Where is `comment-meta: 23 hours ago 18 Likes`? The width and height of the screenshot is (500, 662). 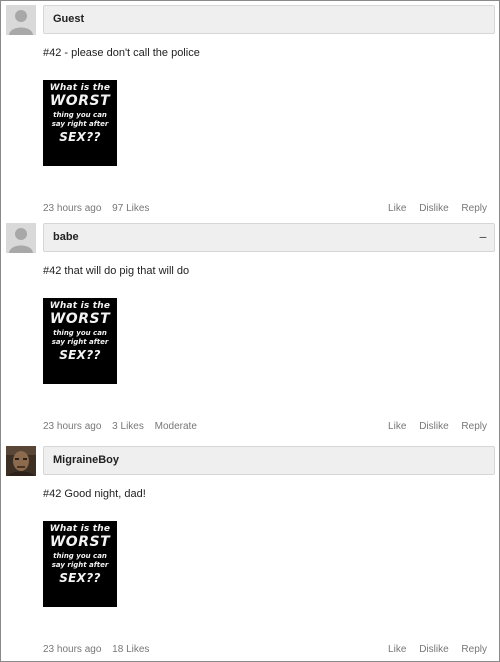 comment-meta: 23 hours ago 18 Likes is located at coordinates (100, 649).